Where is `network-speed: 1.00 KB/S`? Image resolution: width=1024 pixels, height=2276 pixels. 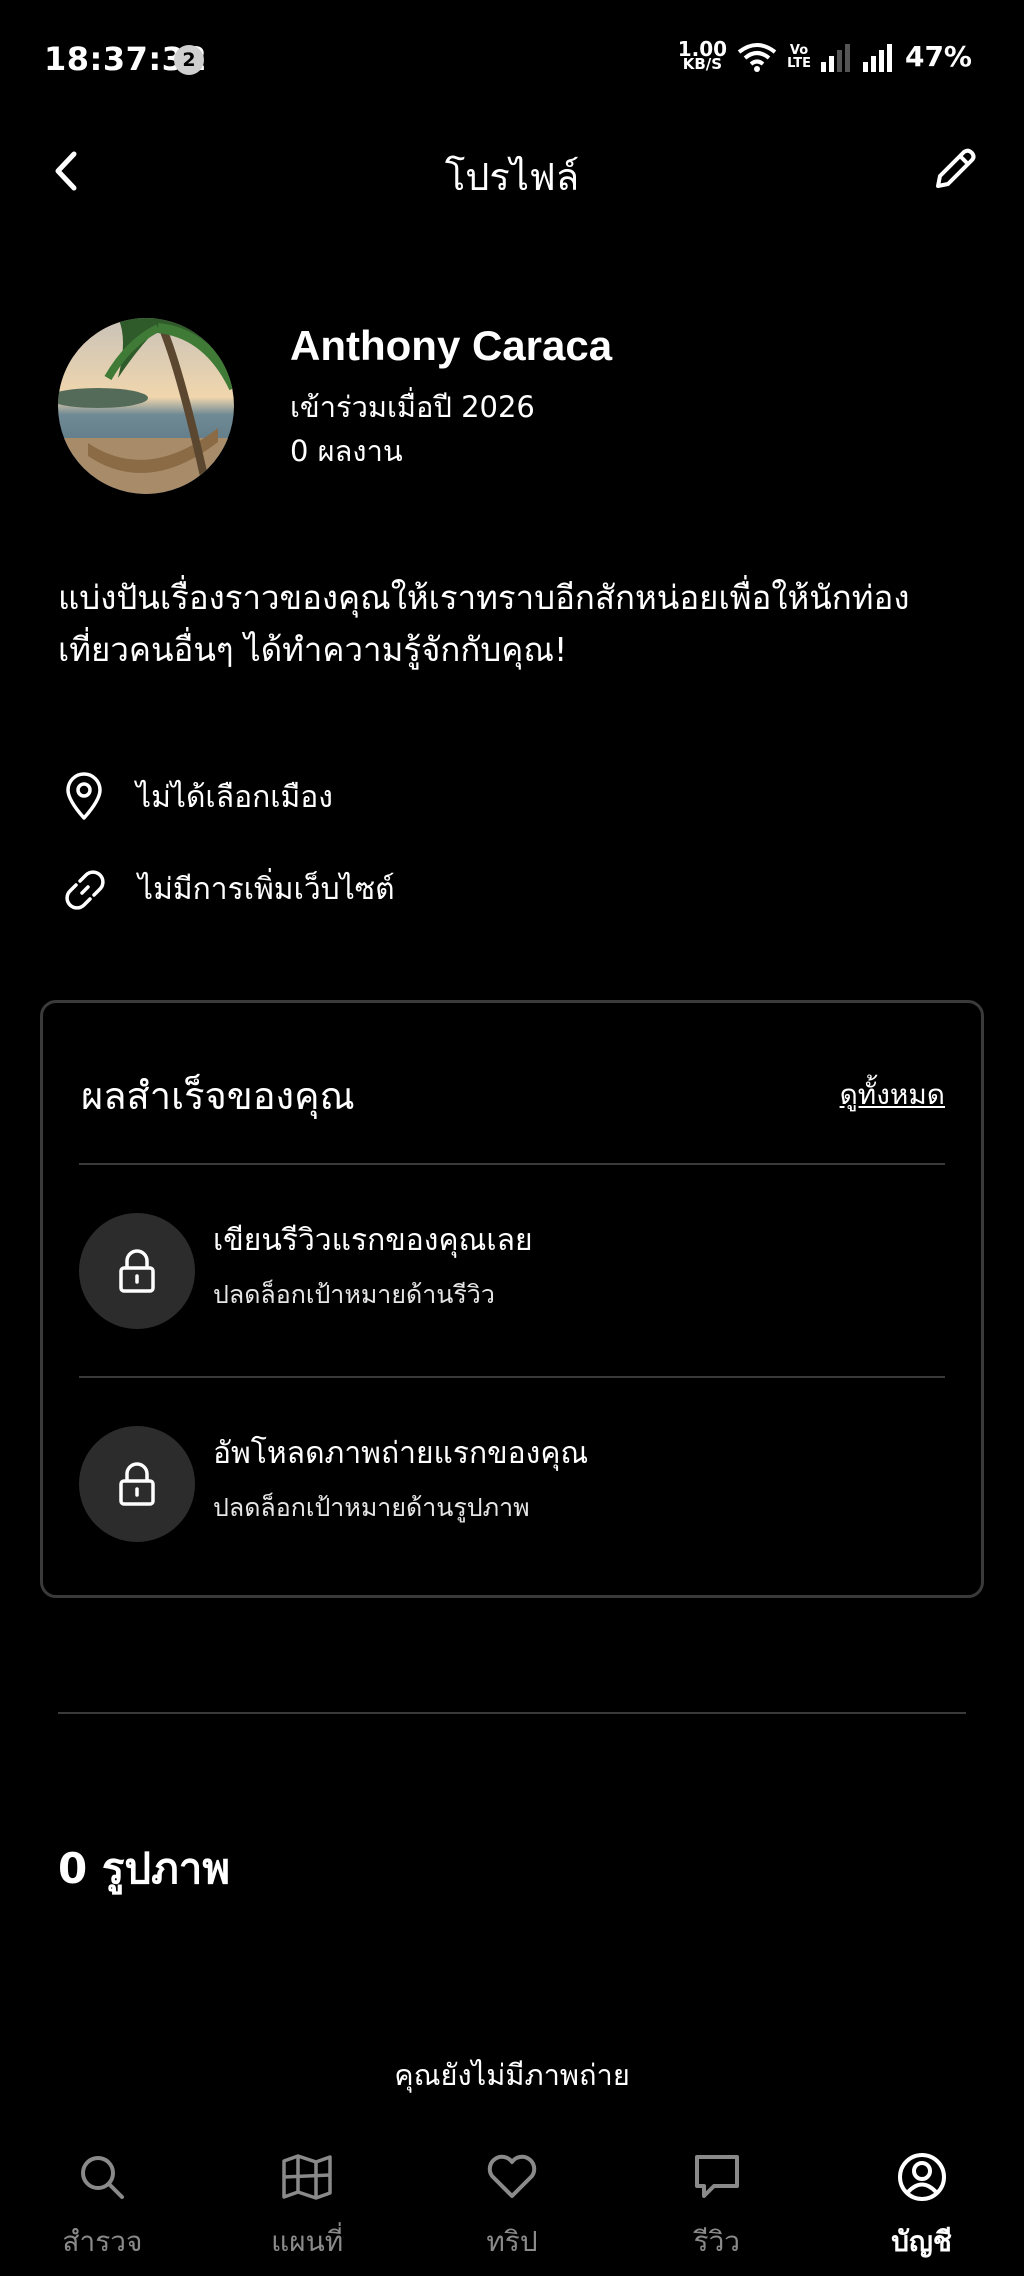
network-speed: 1.00 KB/S is located at coordinates (702, 54).